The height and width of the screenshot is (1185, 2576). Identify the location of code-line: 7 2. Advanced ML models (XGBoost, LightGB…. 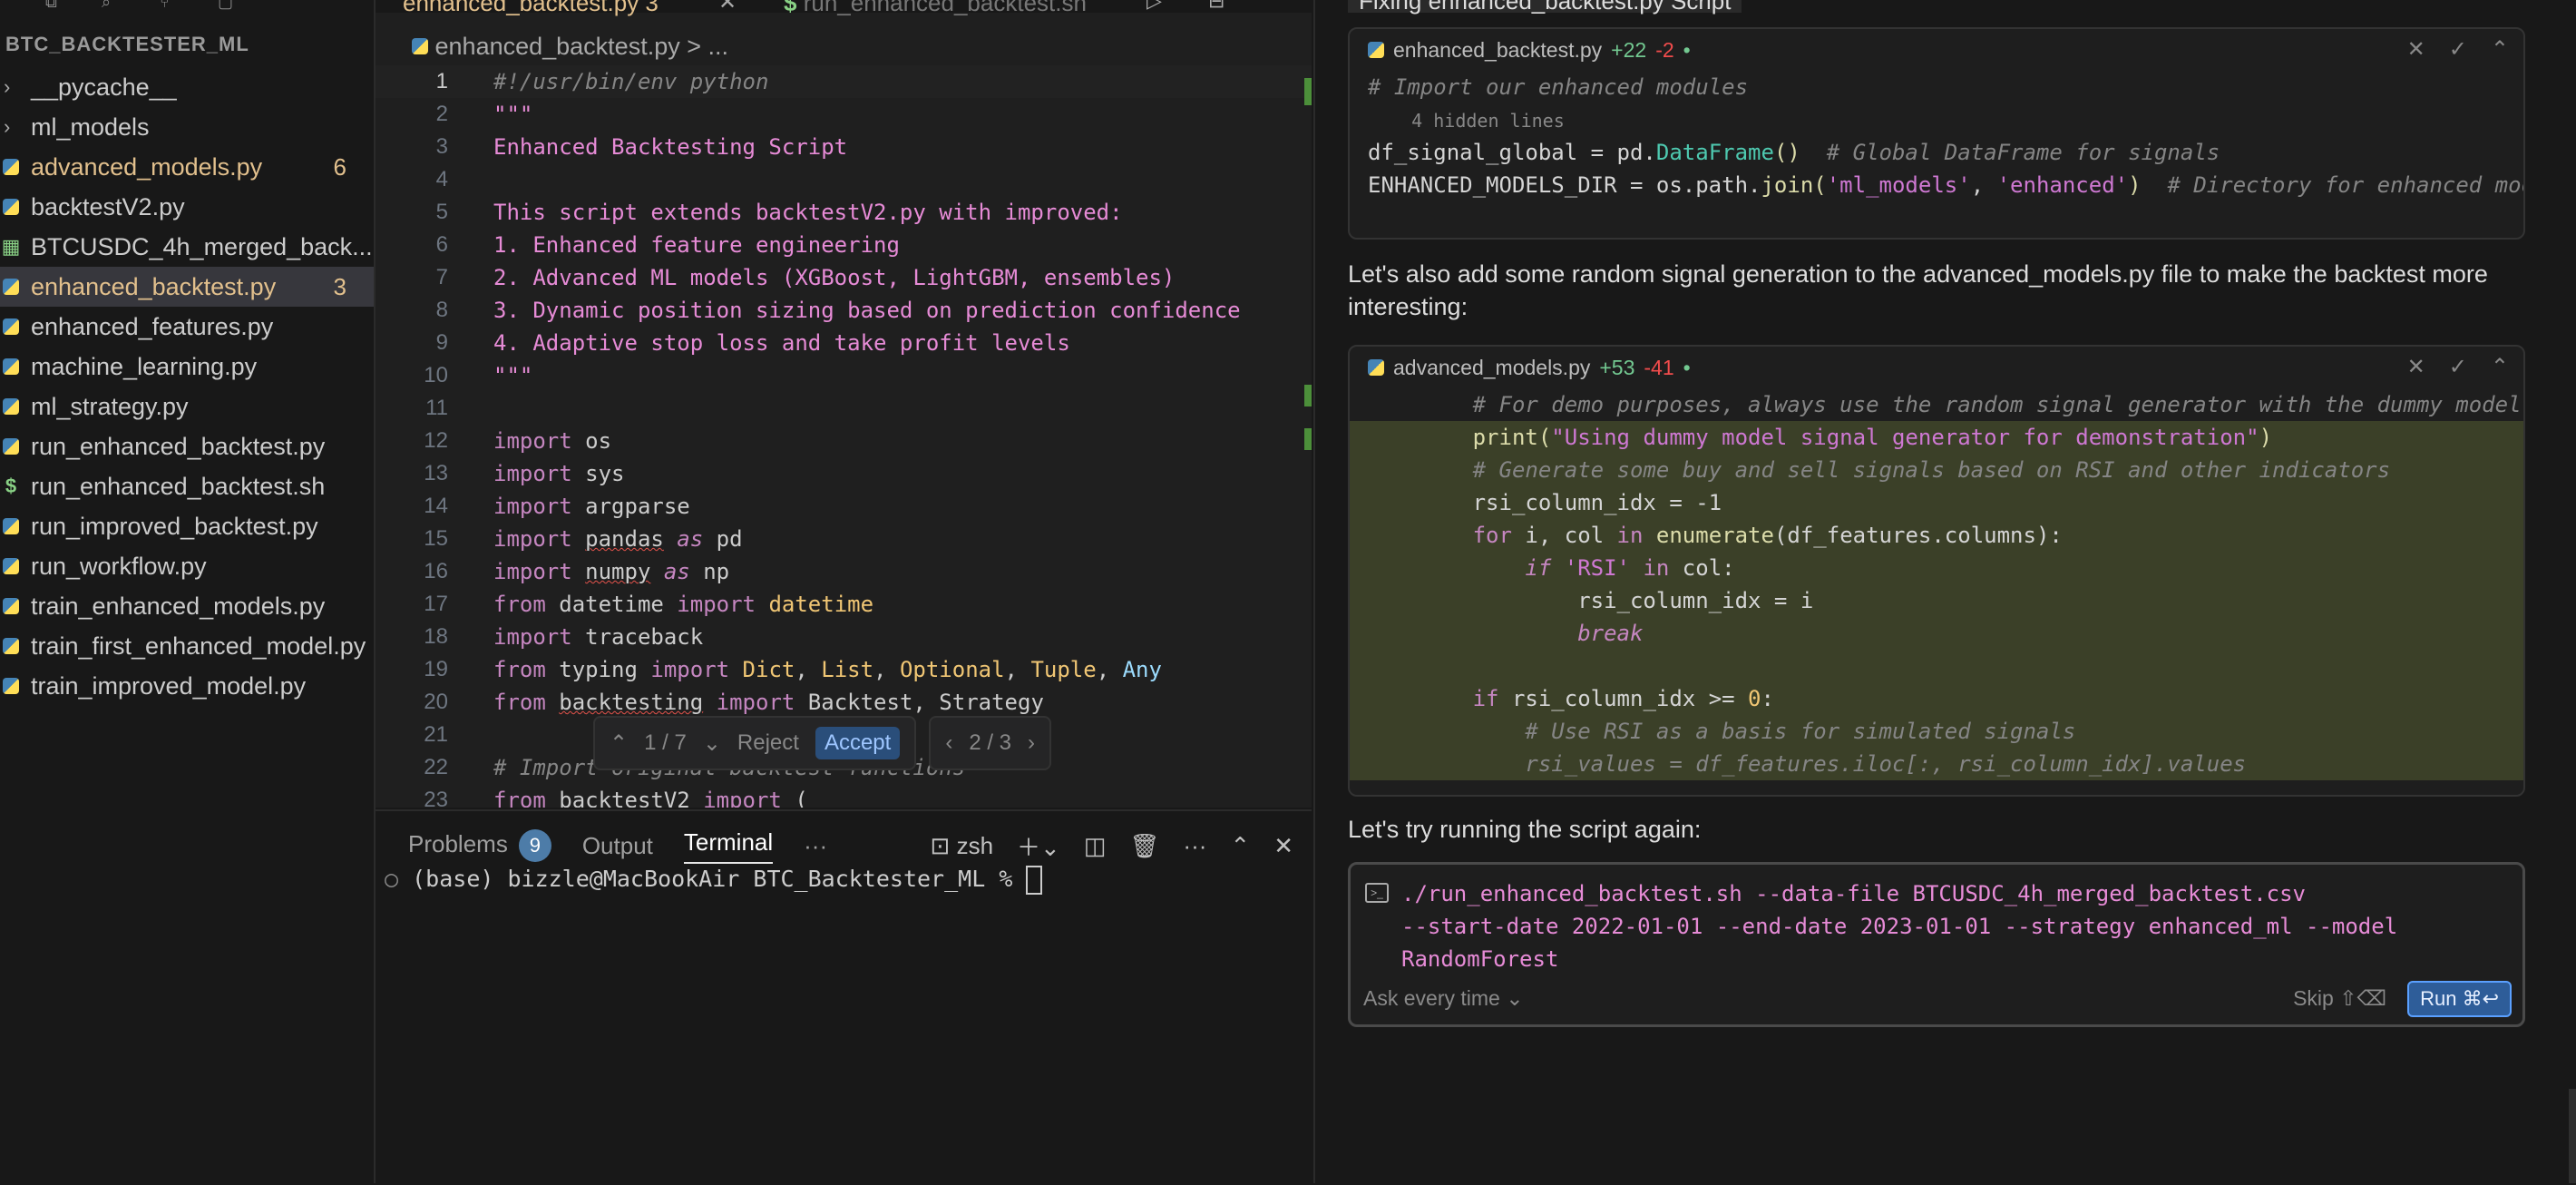
(844, 277).